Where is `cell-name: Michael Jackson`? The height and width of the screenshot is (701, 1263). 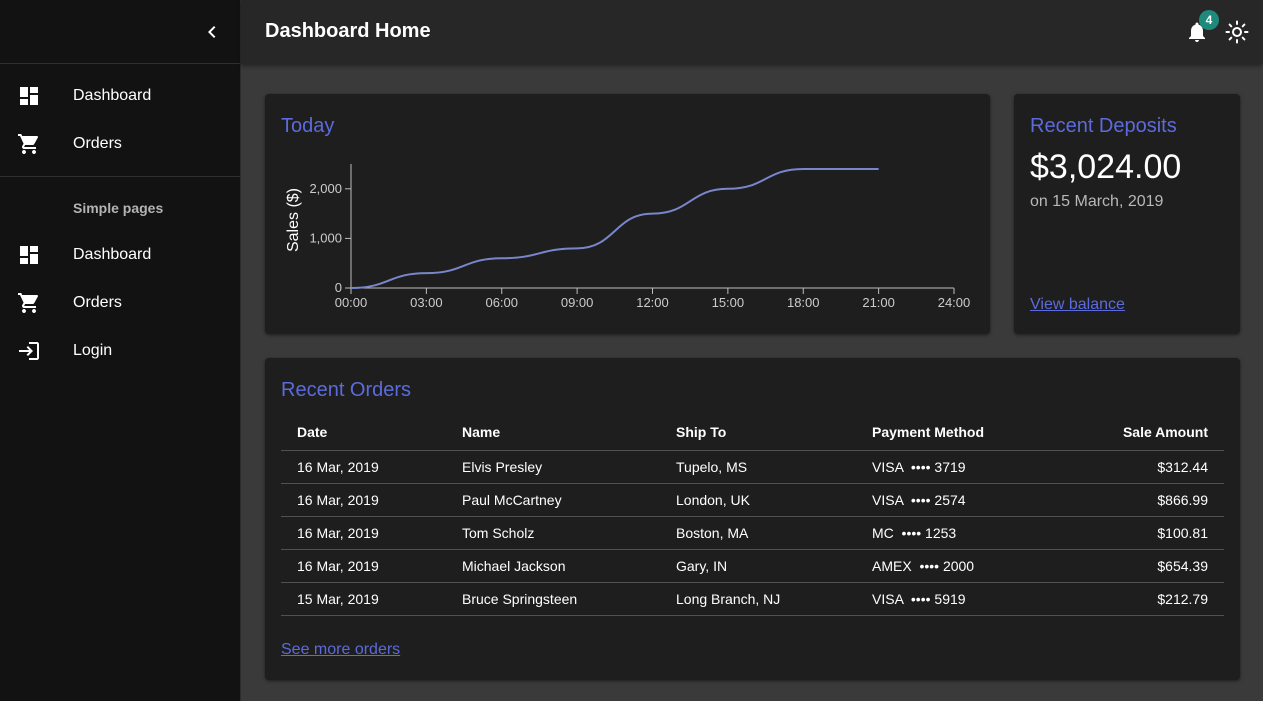
cell-name: Michael Jackson is located at coordinates (553, 566).